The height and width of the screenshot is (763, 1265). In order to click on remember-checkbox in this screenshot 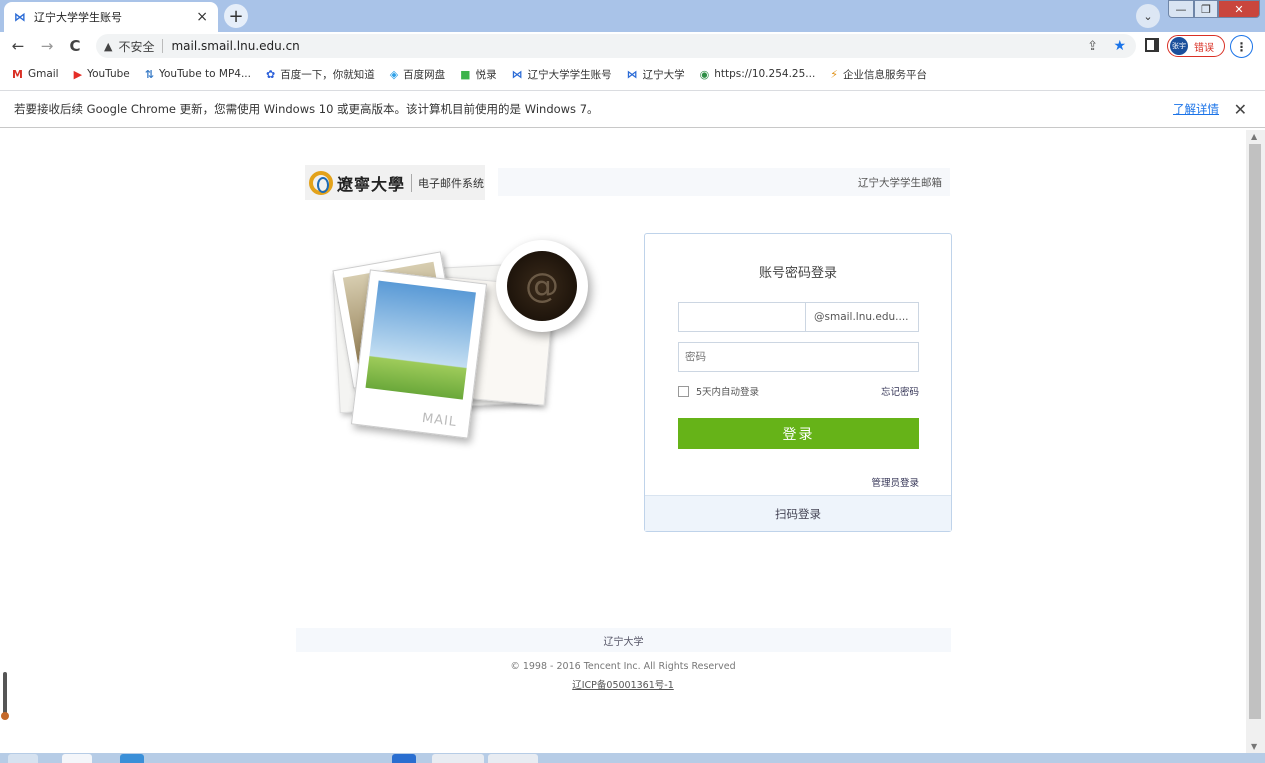, I will do `click(683, 391)`.